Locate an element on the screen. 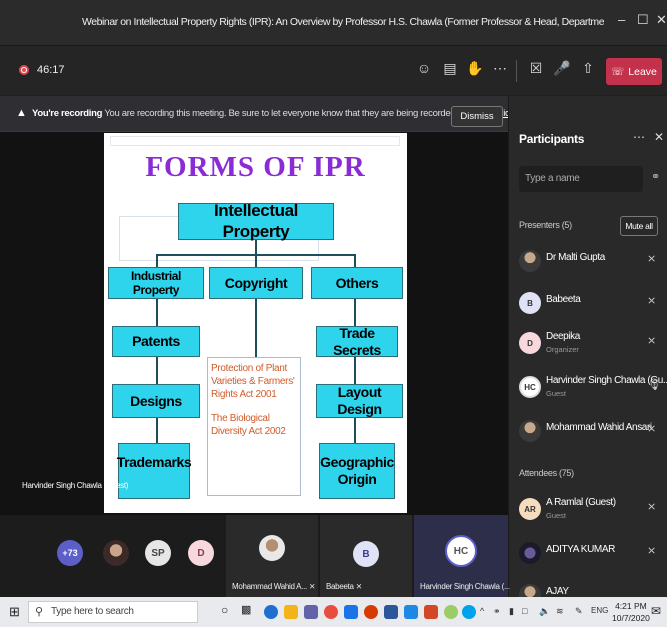 Image resolution: width=667 pixels, height=627 pixels. box-trademarks: Trademarks is located at coordinates (154, 471).